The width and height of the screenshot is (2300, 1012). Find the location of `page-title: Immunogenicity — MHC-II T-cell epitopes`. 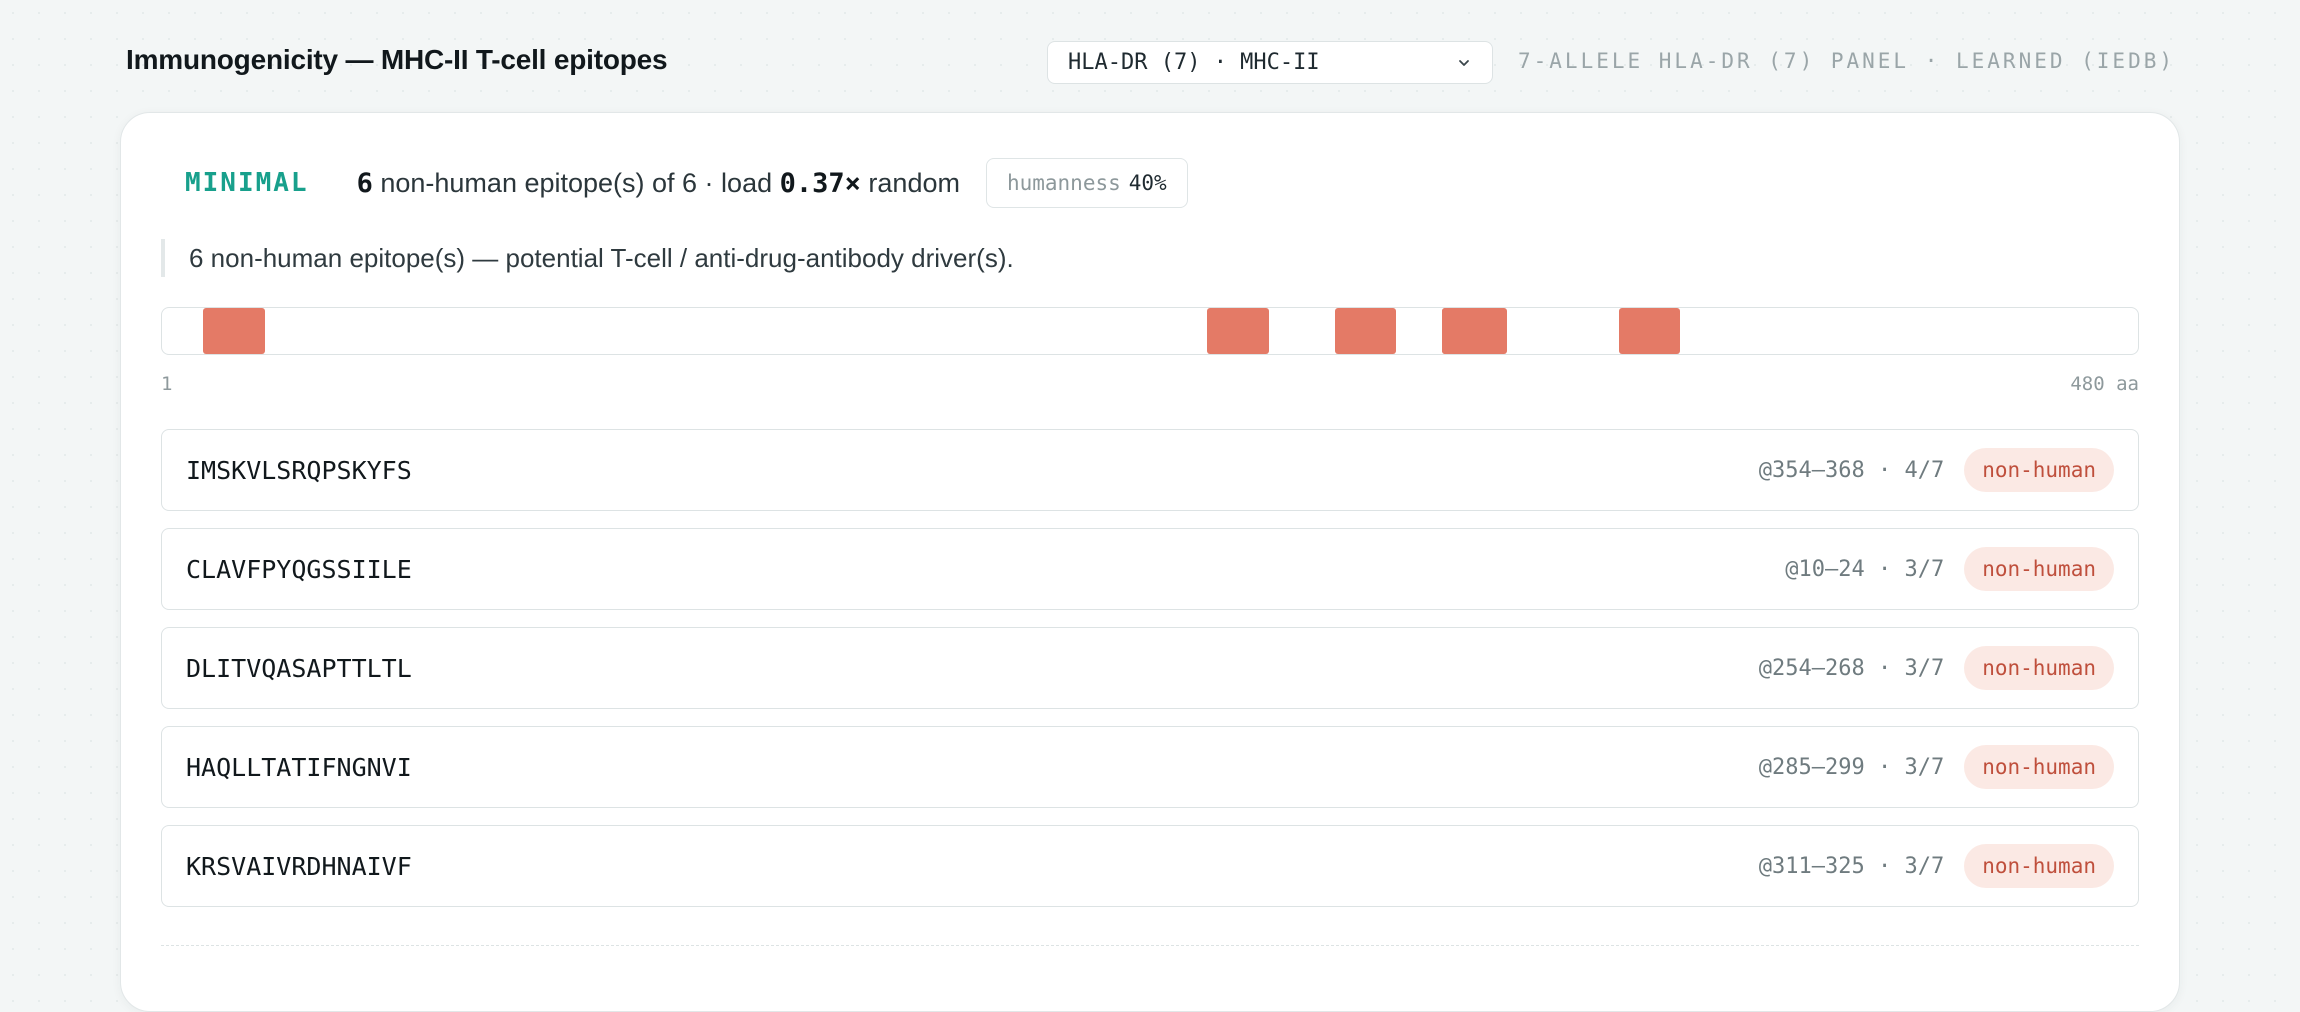

page-title: Immunogenicity — MHC-II T-cell epitopes is located at coordinates (397, 59).